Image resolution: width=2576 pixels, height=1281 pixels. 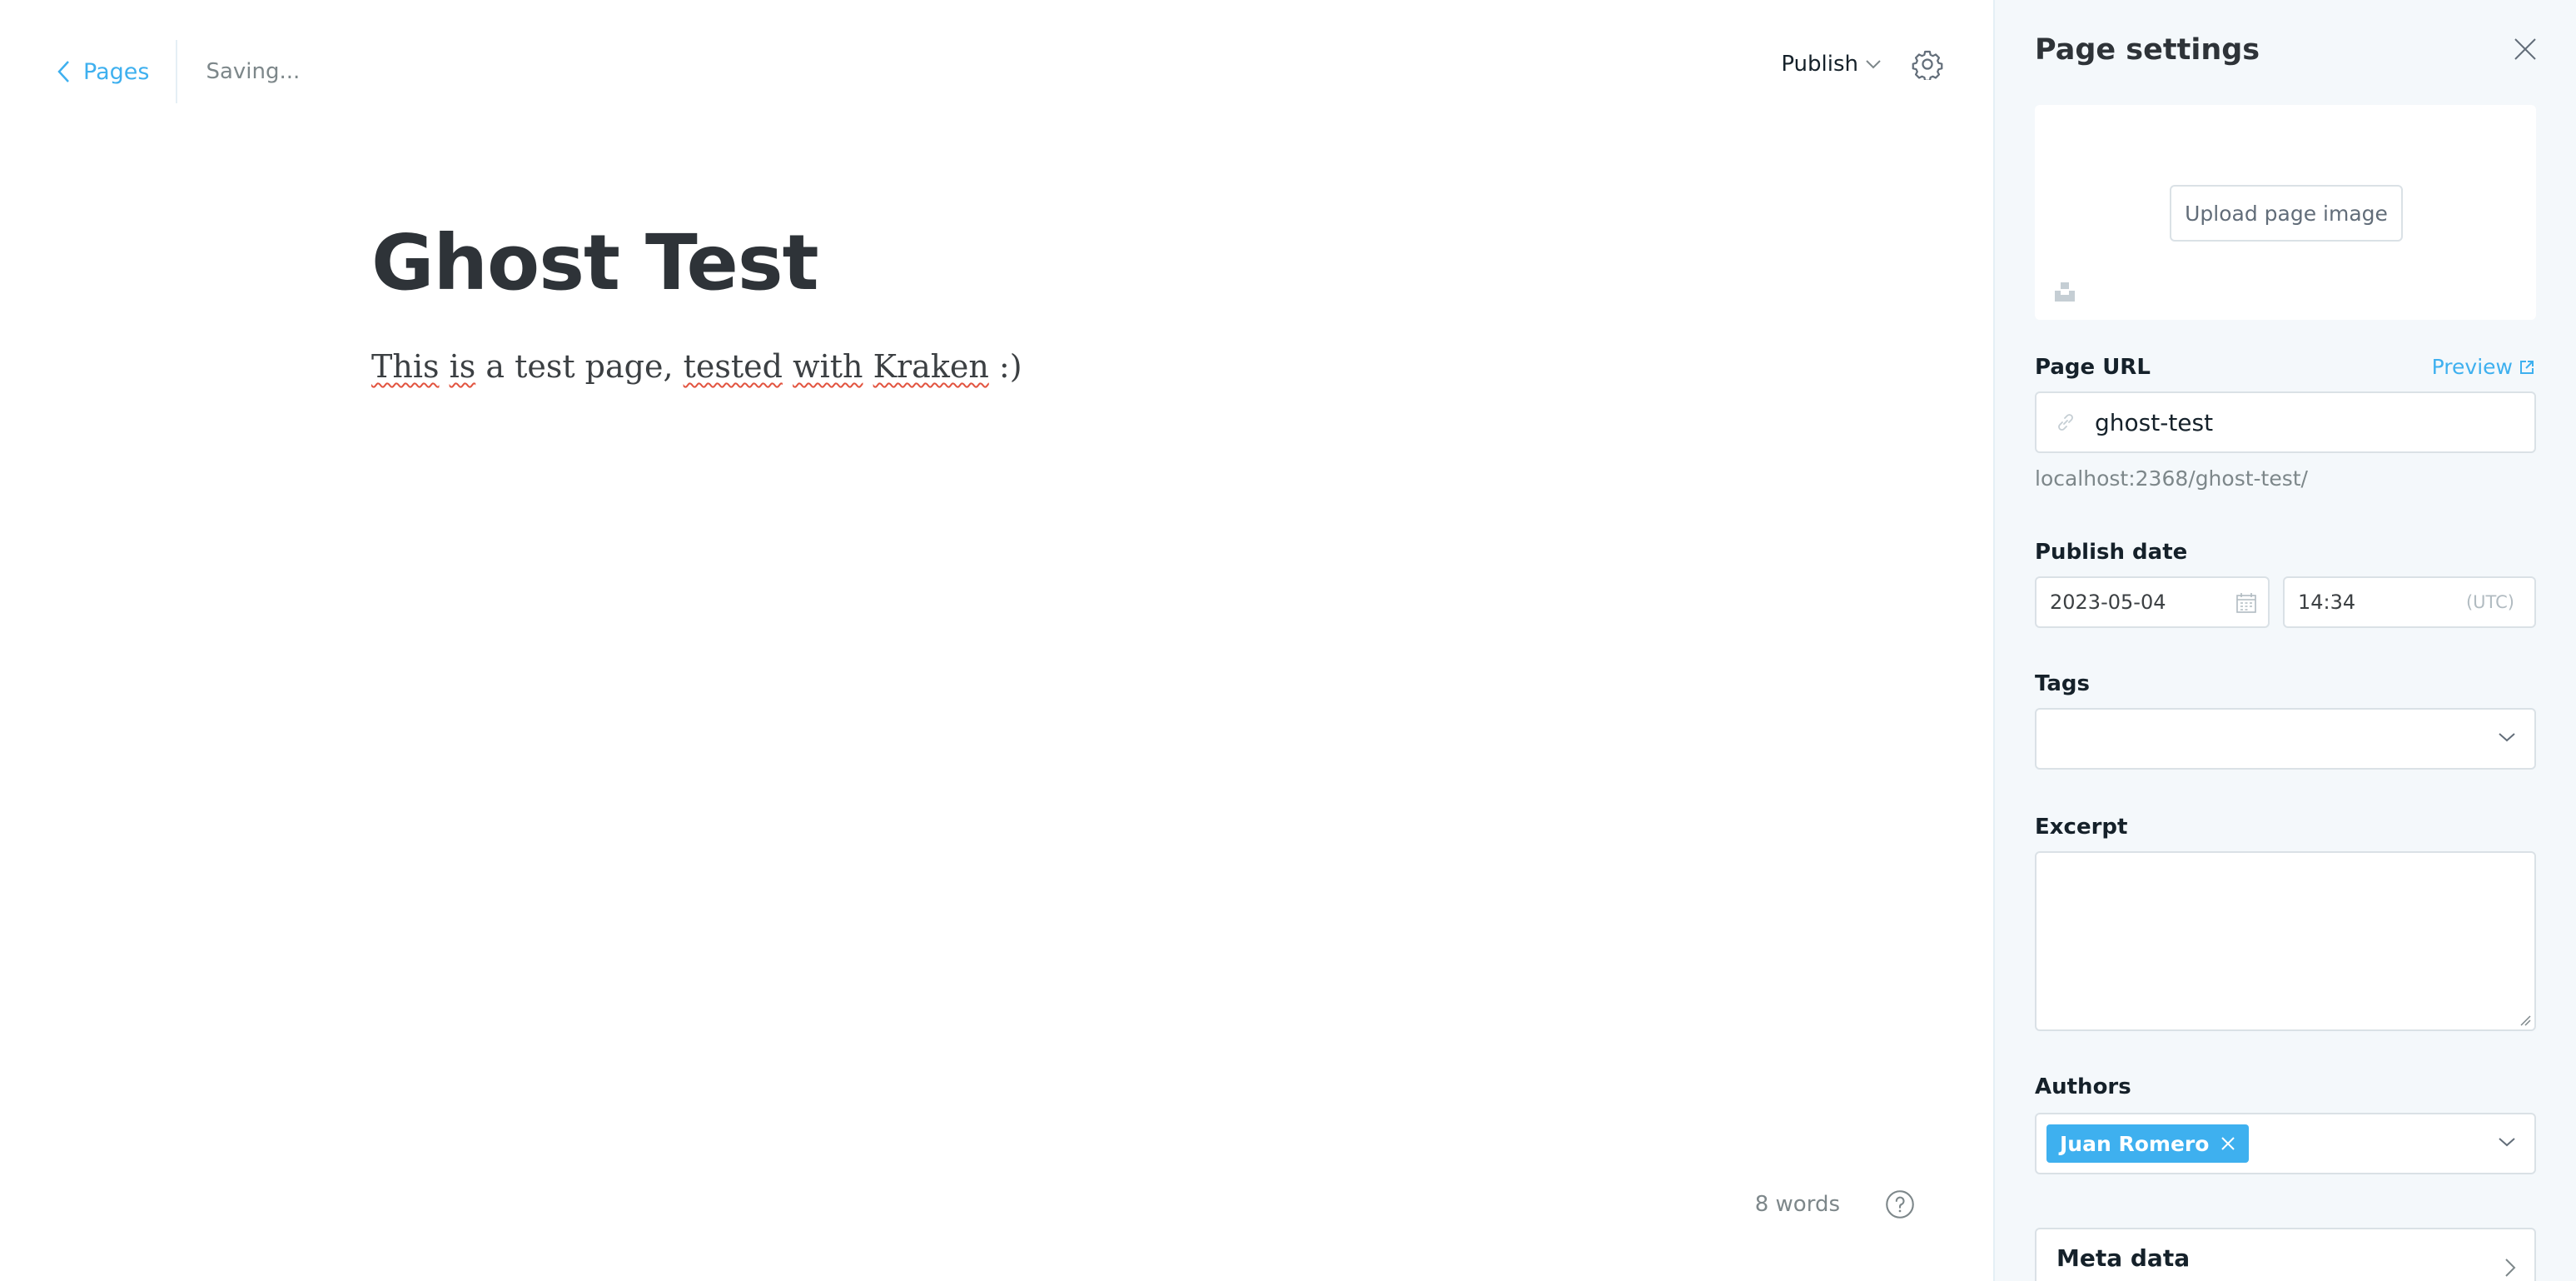 What do you see at coordinates (2285, 1143) in the screenshot?
I see `authors-select: Juan Romero` at bounding box center [2285, 1143].